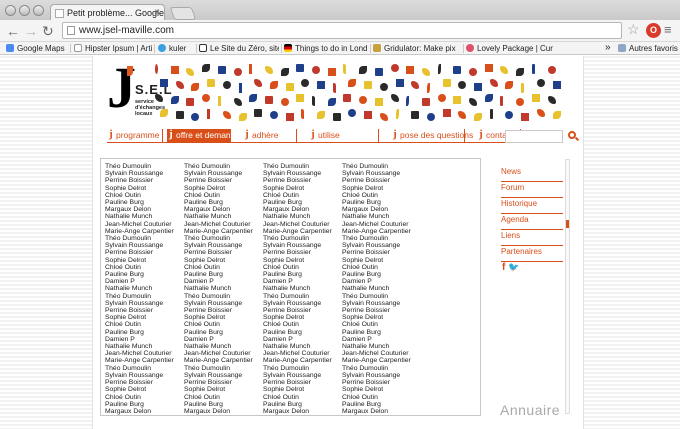 This screenshot has height=429, width=680. I want to click on nav-item-3: j utilise, so click(344, 135).